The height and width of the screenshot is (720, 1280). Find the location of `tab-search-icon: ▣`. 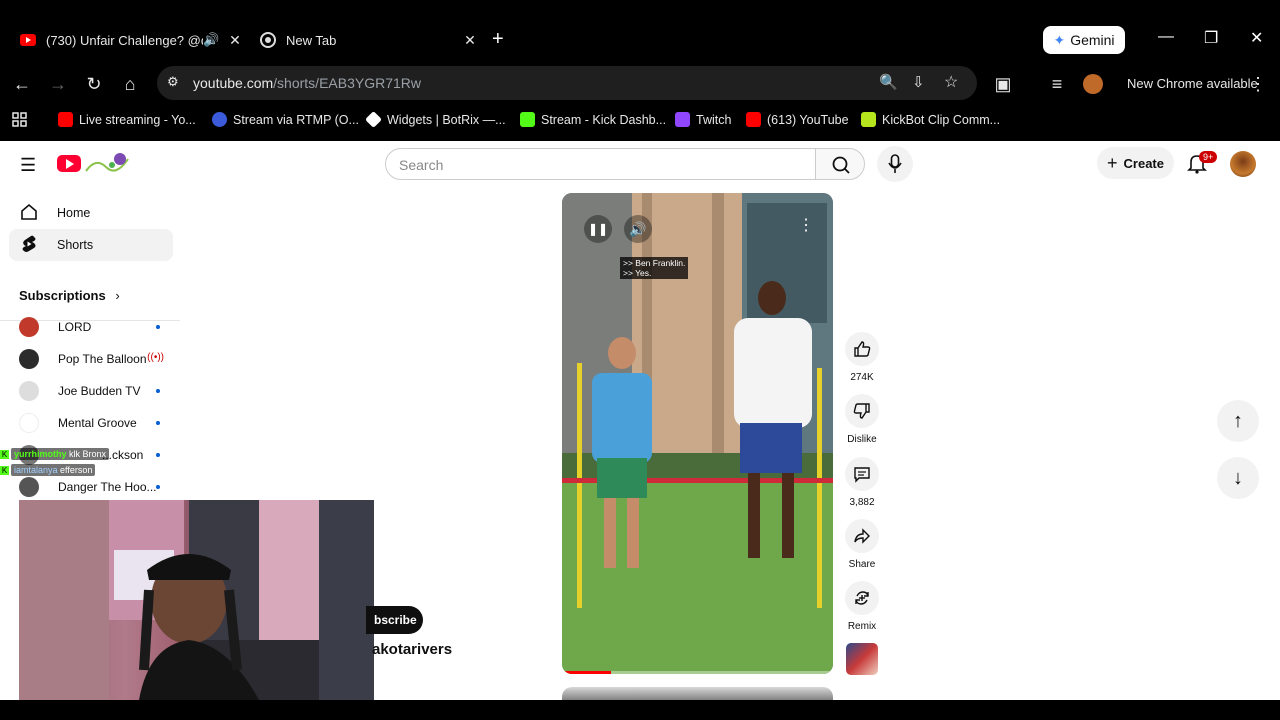

tab-search-icon: ▣ is located at coordinates (1003, 84).